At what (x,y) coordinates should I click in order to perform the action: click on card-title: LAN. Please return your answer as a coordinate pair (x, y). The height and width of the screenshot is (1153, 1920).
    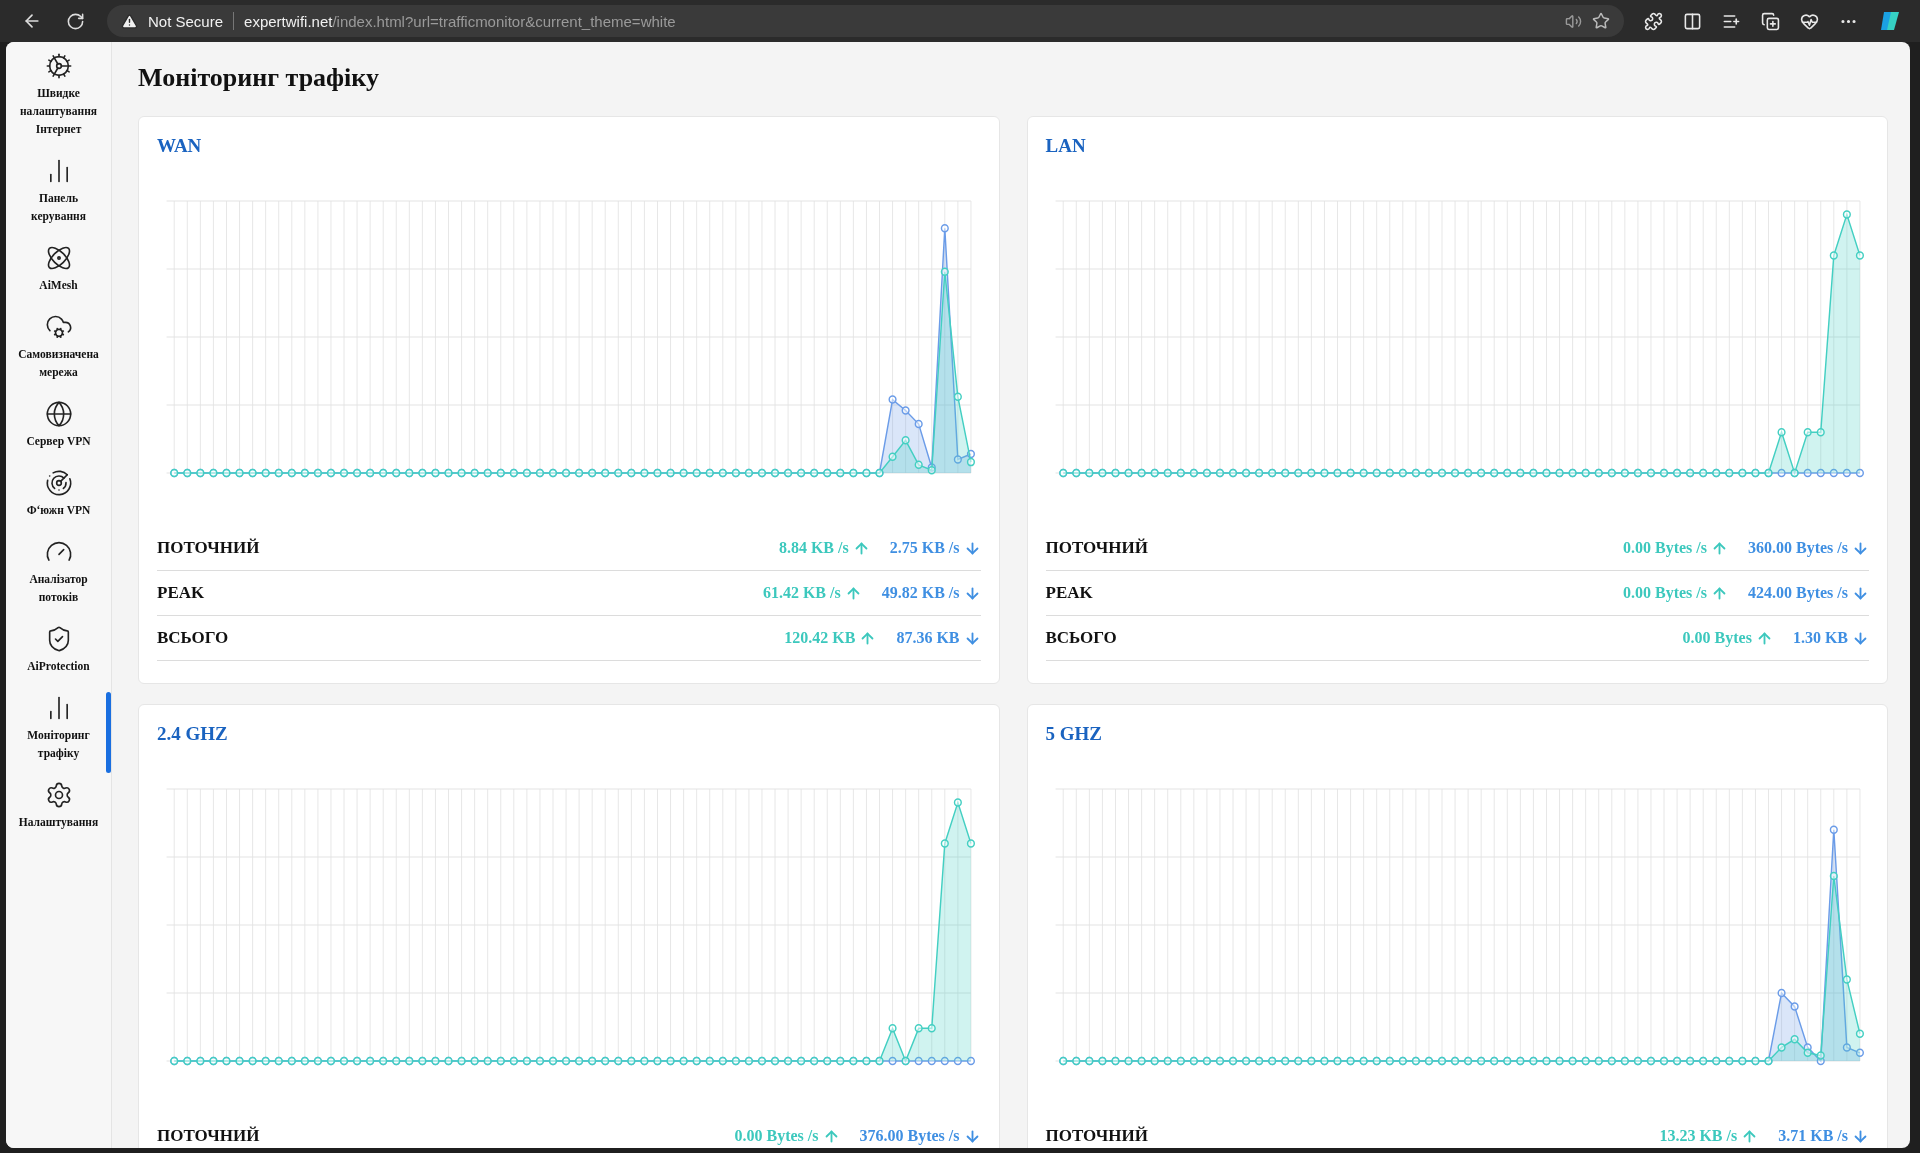
    Looking at the image, I should click on (1066, 146).